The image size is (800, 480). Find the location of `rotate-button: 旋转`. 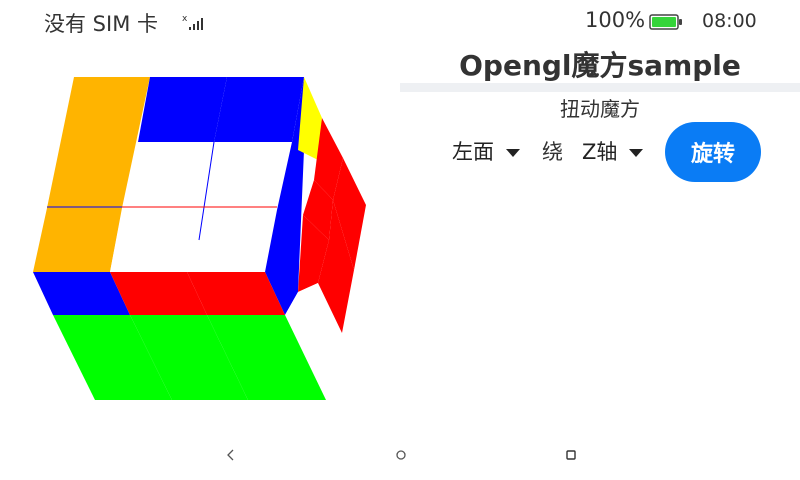

rotate-button: 旋转 is located at coordinates (713, 152).